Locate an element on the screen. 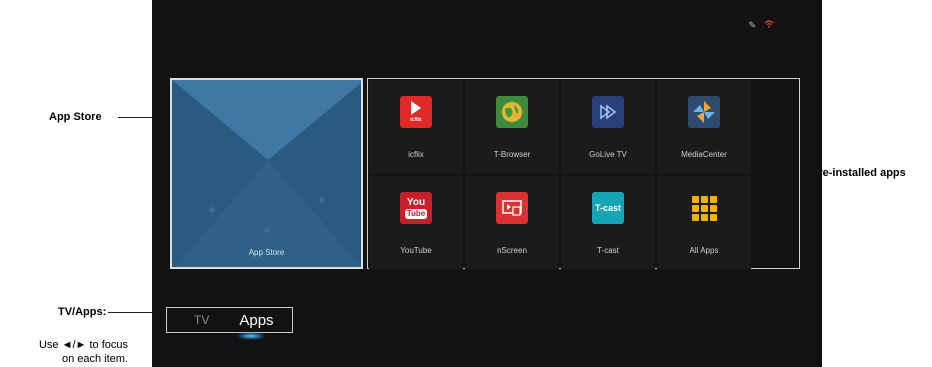  tv-apps-switch: TV Apps is located at coordinates (229, 320).